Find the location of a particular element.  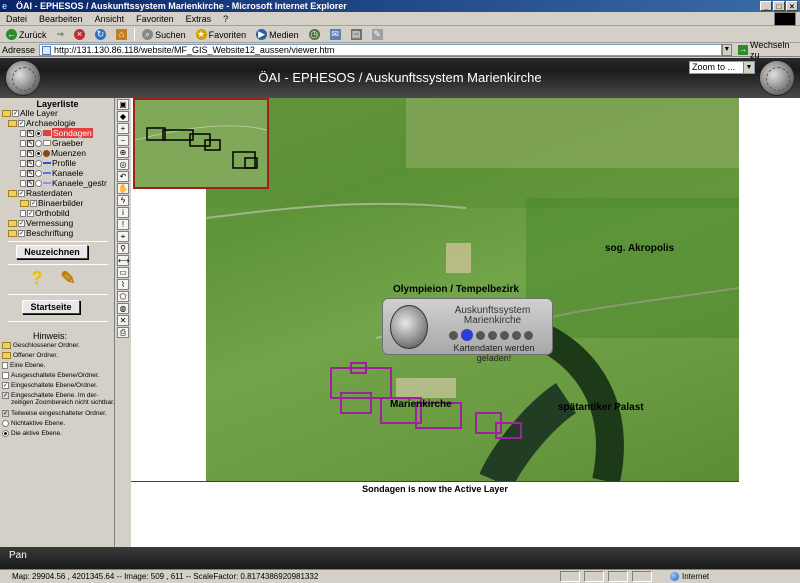

close-button: × is located at coordinates (792, 6).